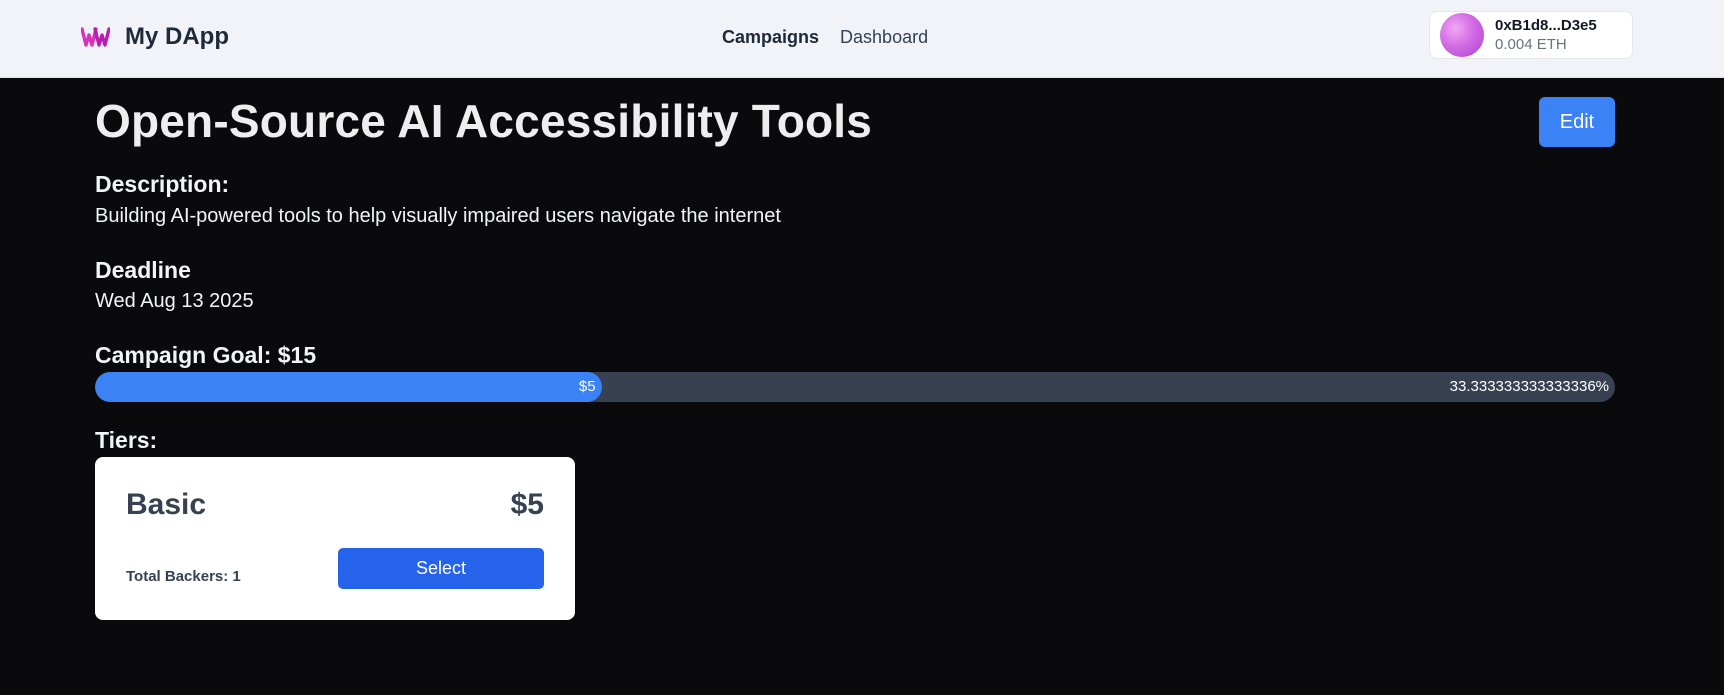 This screenshot has width=1724, height=695. I want to click on deadline-label: Deadline, so click(143, 270).